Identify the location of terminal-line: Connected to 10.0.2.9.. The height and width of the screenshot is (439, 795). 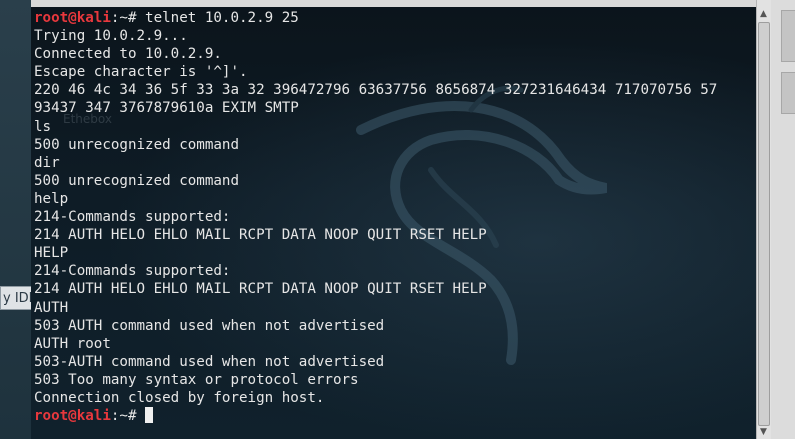
(128, 54).